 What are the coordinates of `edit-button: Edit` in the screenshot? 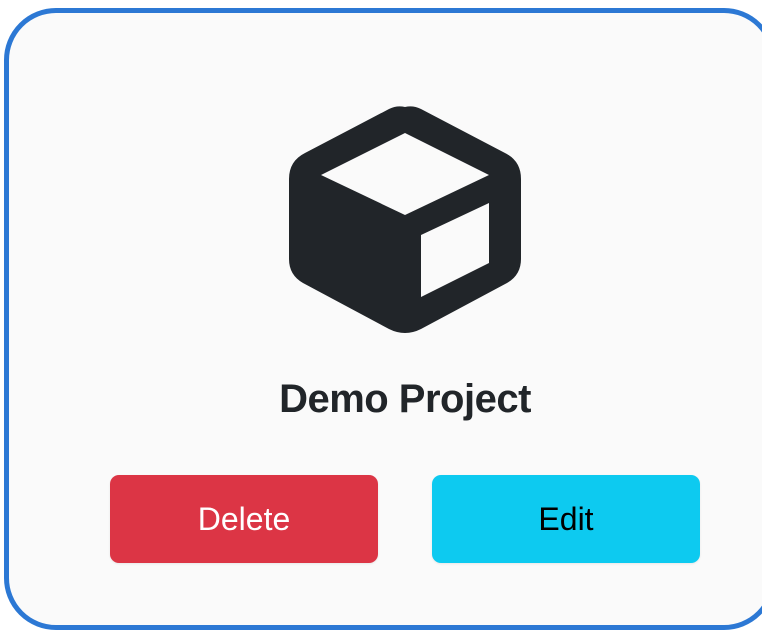 It's located at (566, 519).